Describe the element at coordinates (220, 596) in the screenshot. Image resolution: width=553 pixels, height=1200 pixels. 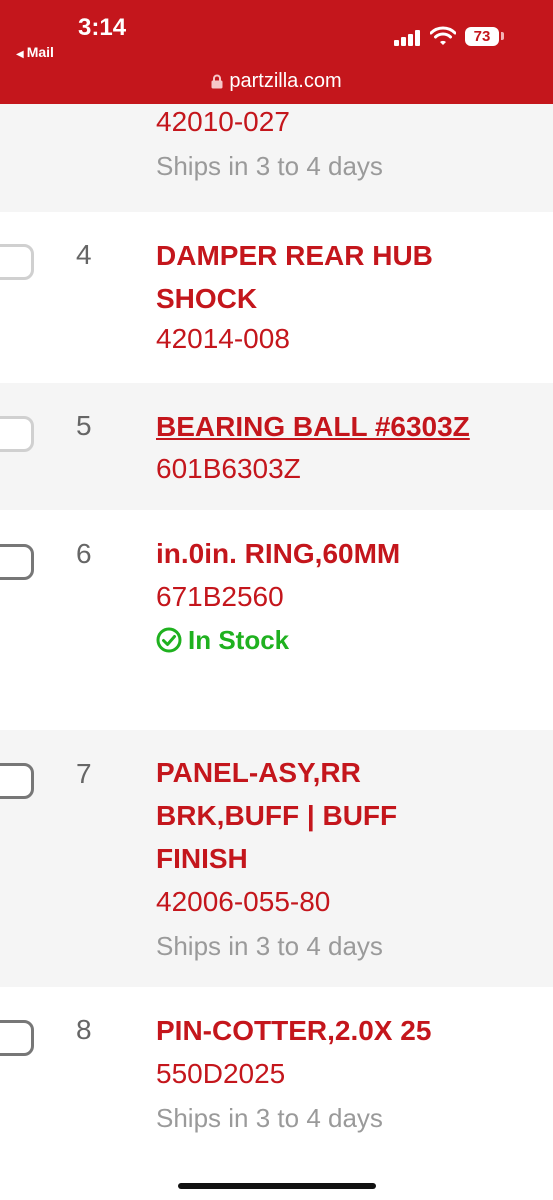
I see `part-number: 671B2560` at that location.